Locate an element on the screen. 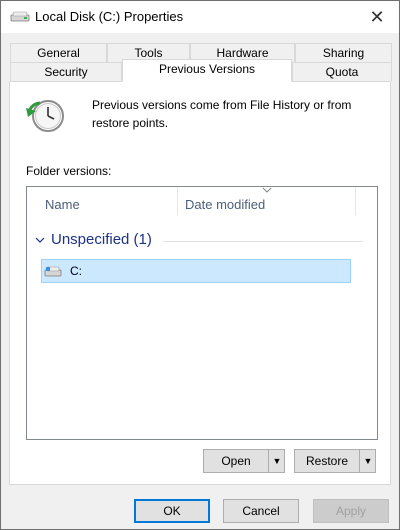 The image size is (400, 530). tab-label: Quota is located at coordinates (342, 72).